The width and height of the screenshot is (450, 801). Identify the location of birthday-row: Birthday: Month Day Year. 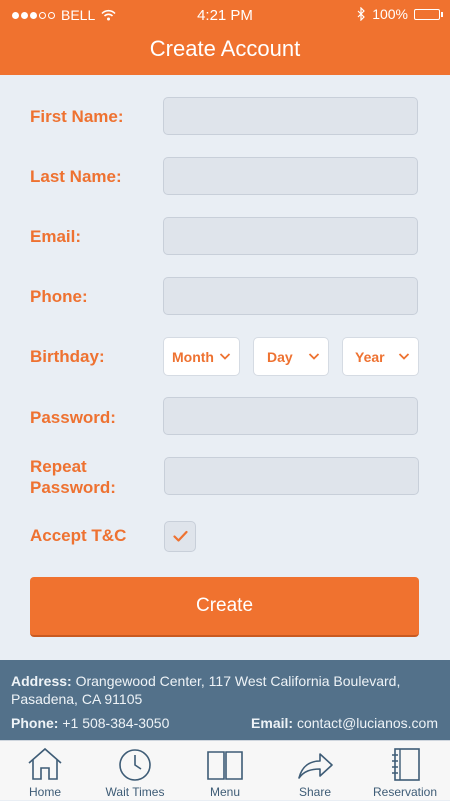
(225, 356).